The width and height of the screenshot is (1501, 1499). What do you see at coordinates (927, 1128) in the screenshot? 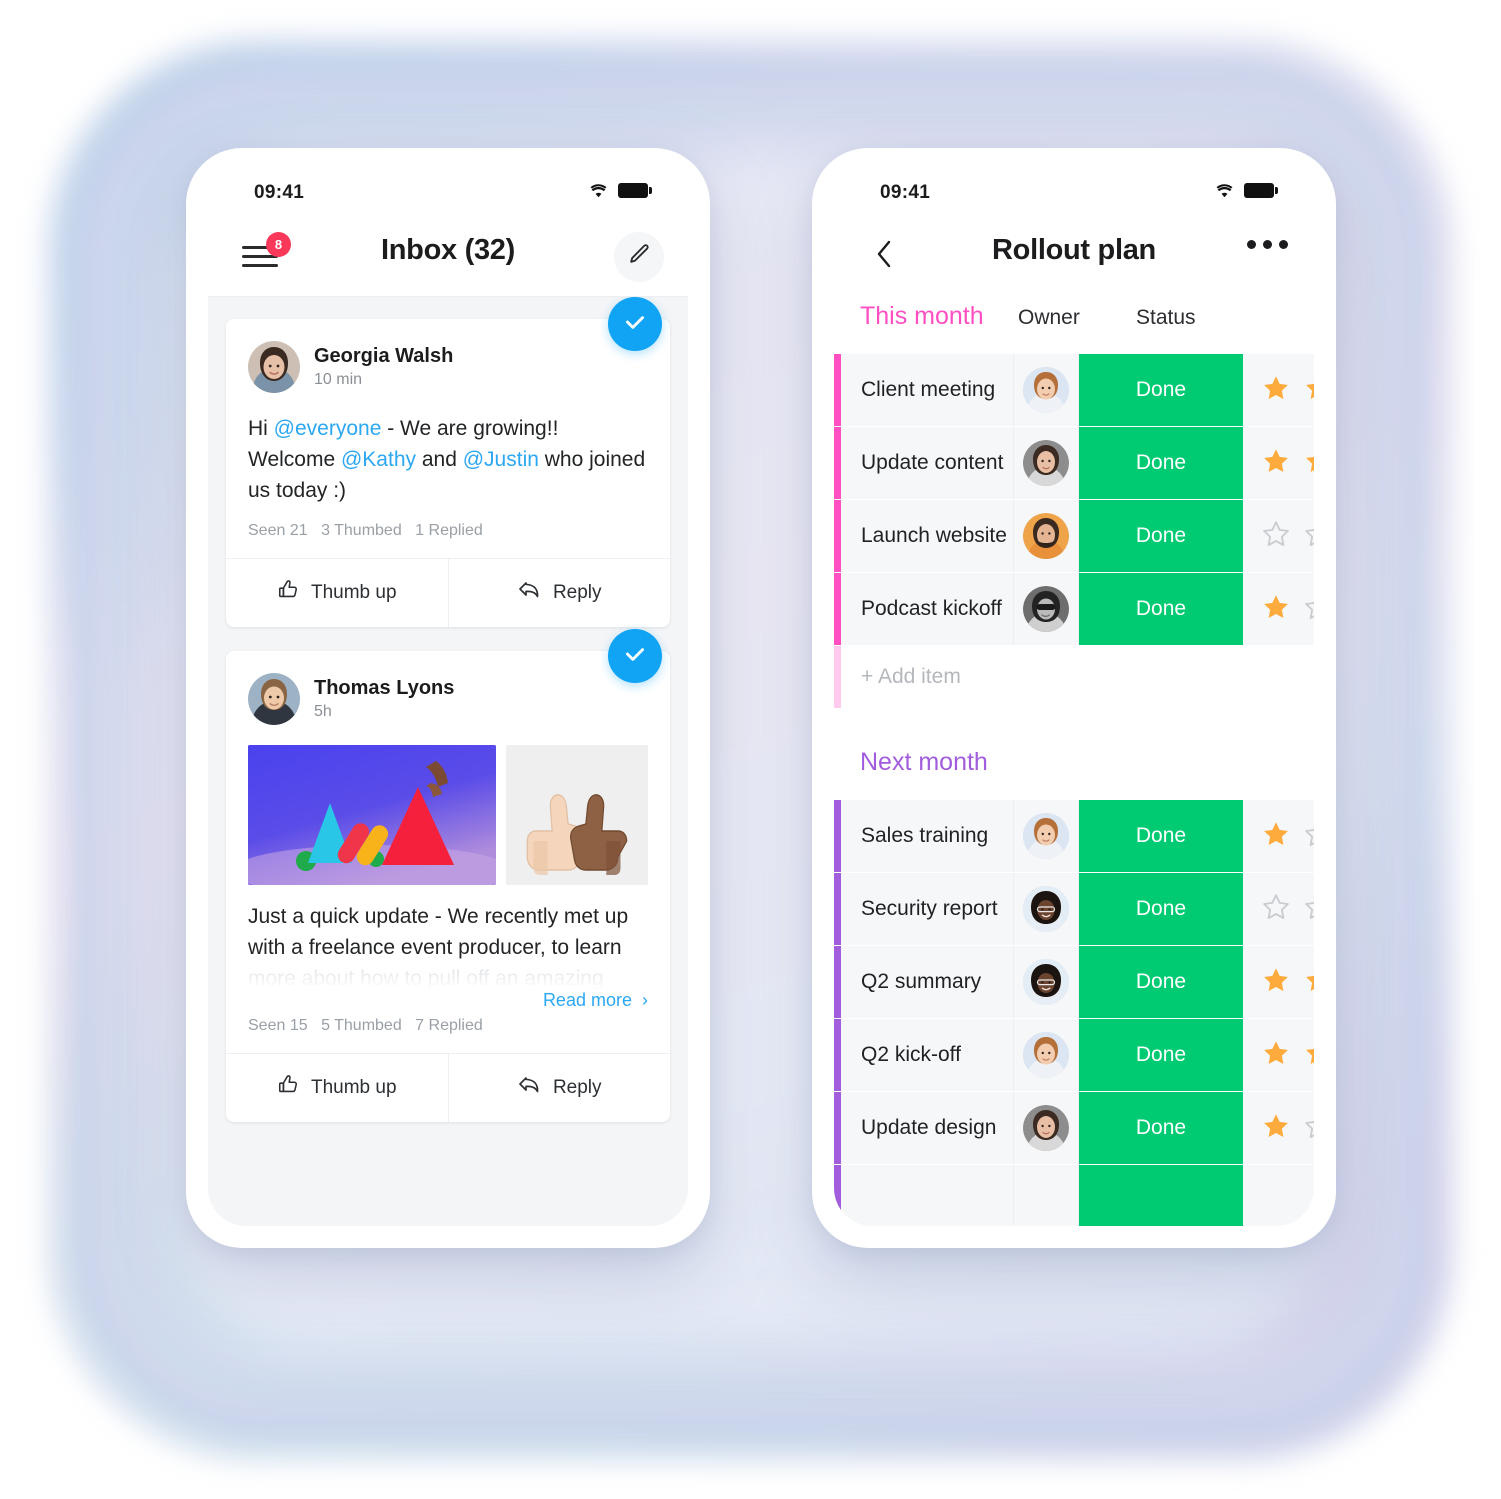
I see `row-name: Update design` at bounding box center [927, 1128].